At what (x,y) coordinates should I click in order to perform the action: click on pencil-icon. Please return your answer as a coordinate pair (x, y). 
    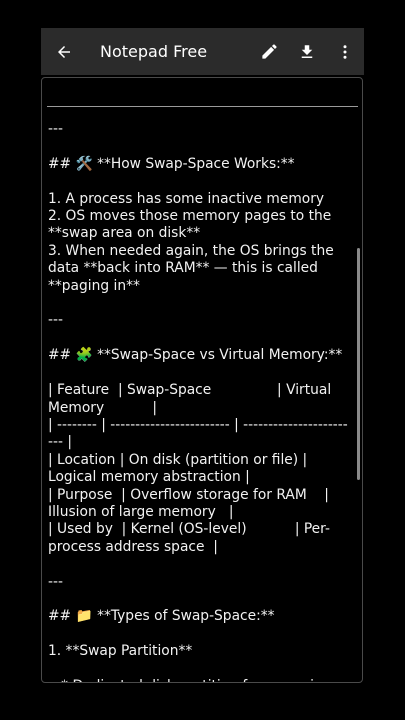
    Looking at the image, I should click on (269, 51).